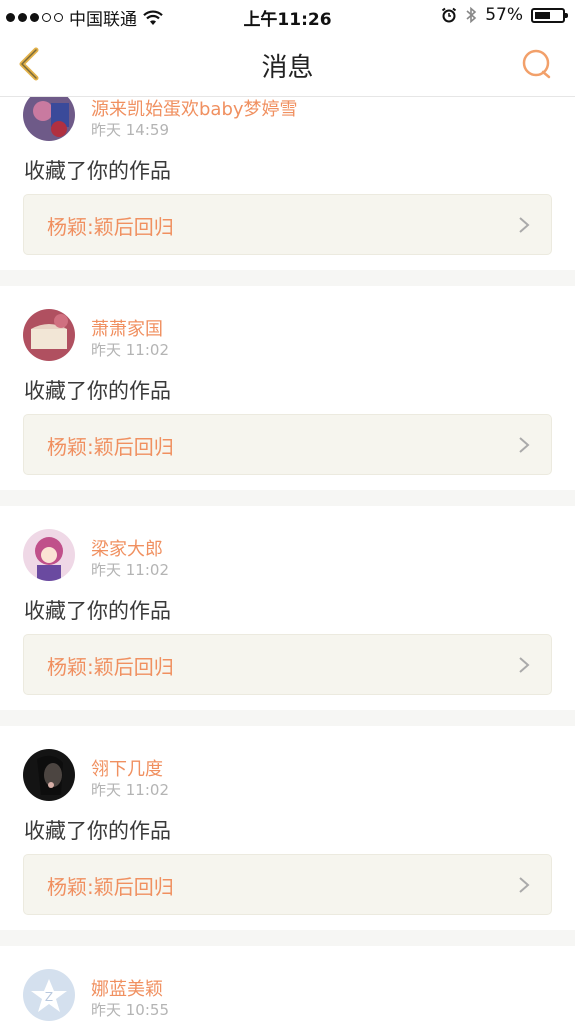  Describe the element at coordinates (471, 15) in the screenshot. I see `bluetooth-icon` at that location.